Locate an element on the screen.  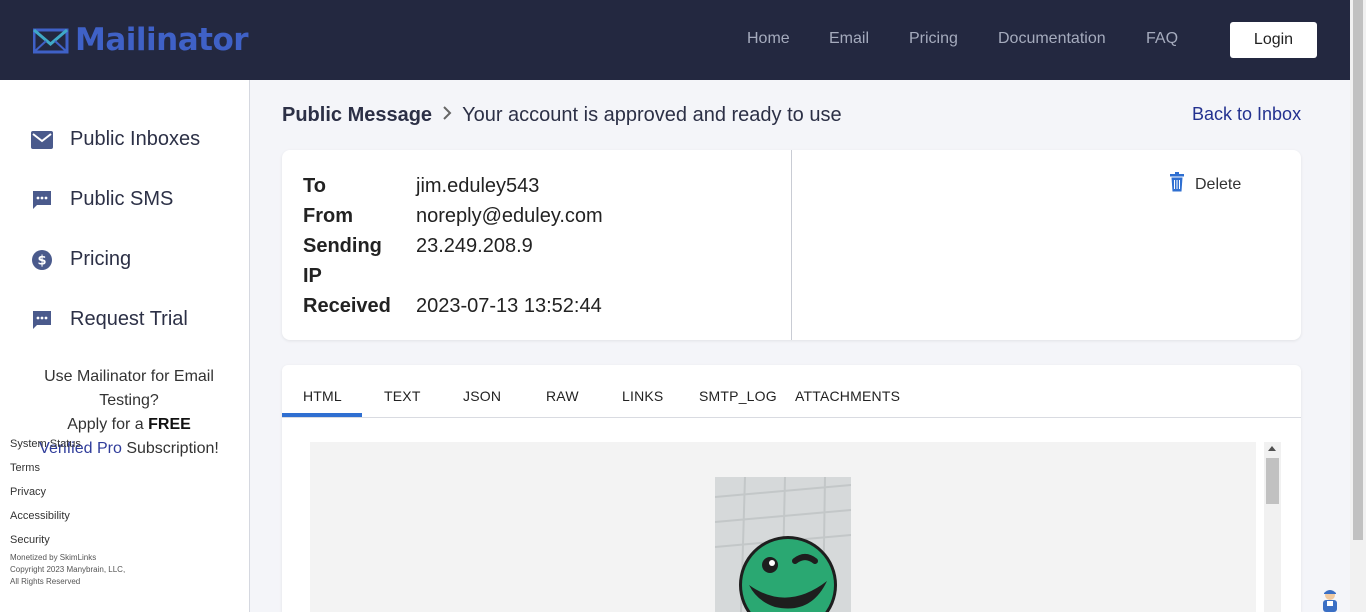
brand-name: Mailinator is located at coordinates (162, 40).